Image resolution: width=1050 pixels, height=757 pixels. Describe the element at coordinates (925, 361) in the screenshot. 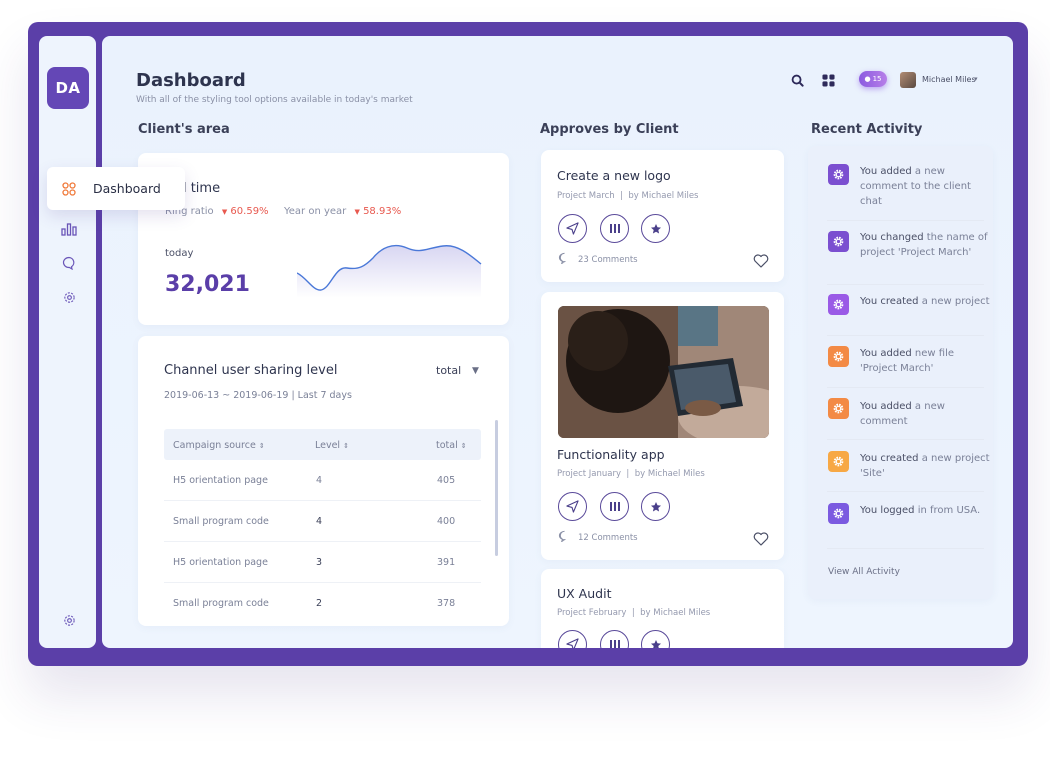

I see `activity-text: You added new file 'Project March'` at that location.